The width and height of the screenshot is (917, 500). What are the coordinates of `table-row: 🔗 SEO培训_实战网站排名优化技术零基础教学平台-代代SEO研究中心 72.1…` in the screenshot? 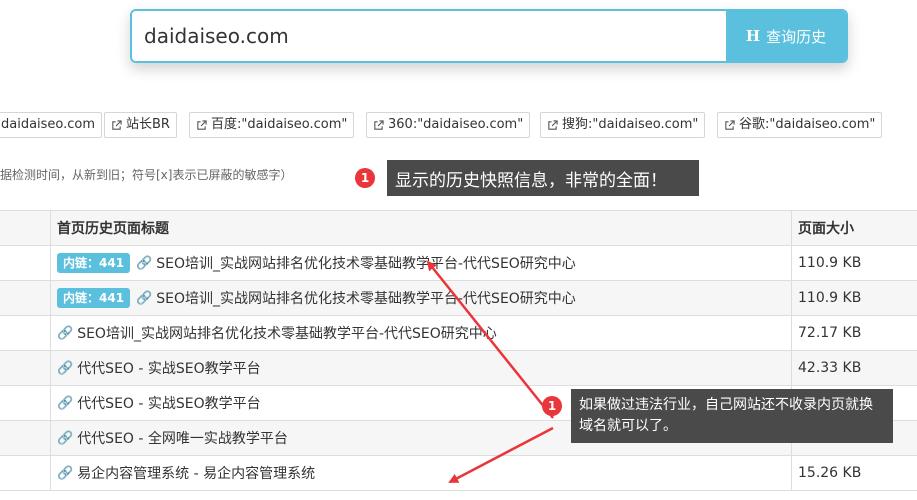 It's located at (458, 333).